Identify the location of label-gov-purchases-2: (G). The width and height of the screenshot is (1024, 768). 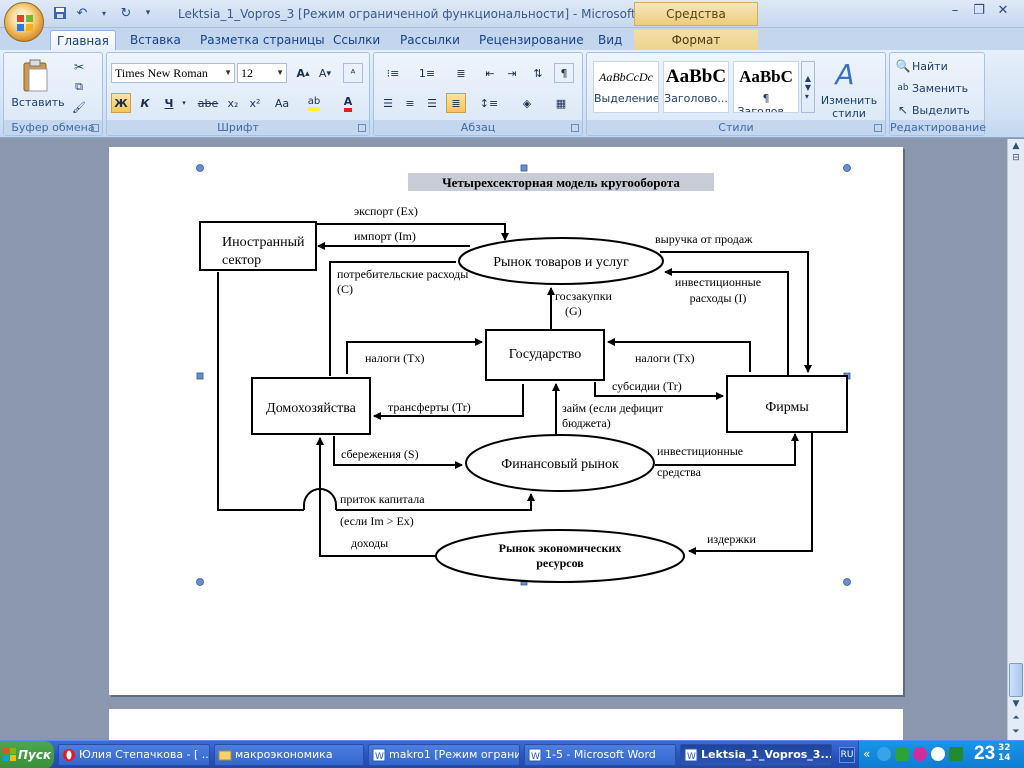
(573, 311).